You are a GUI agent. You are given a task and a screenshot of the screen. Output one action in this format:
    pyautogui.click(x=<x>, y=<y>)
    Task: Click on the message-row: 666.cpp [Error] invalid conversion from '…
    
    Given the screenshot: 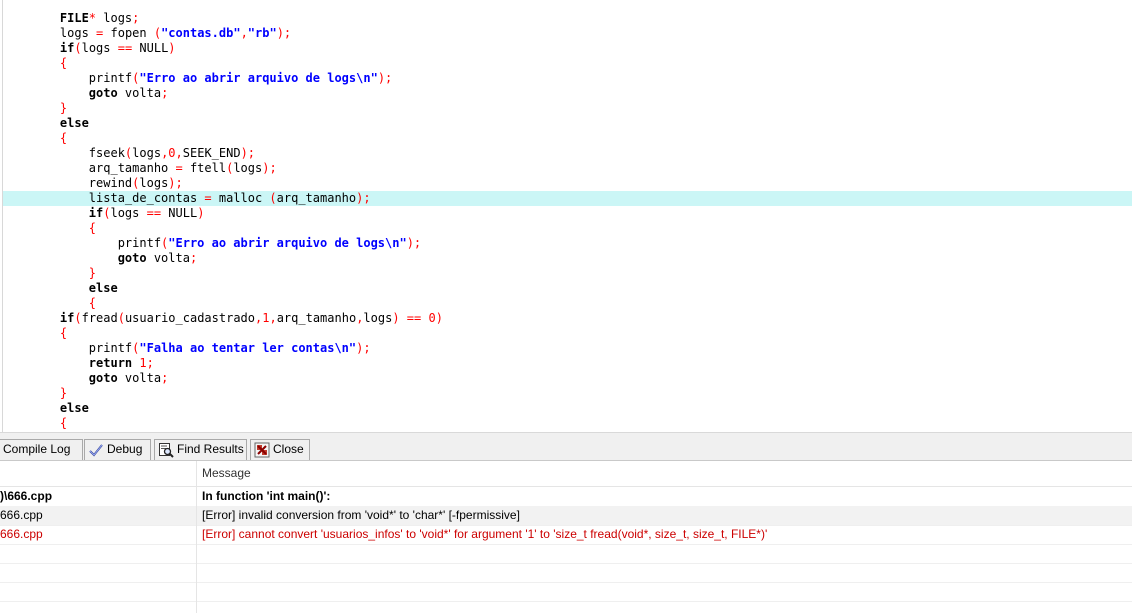 What is the action you would take?
    pyautogui.click(x=566, y=516)
    